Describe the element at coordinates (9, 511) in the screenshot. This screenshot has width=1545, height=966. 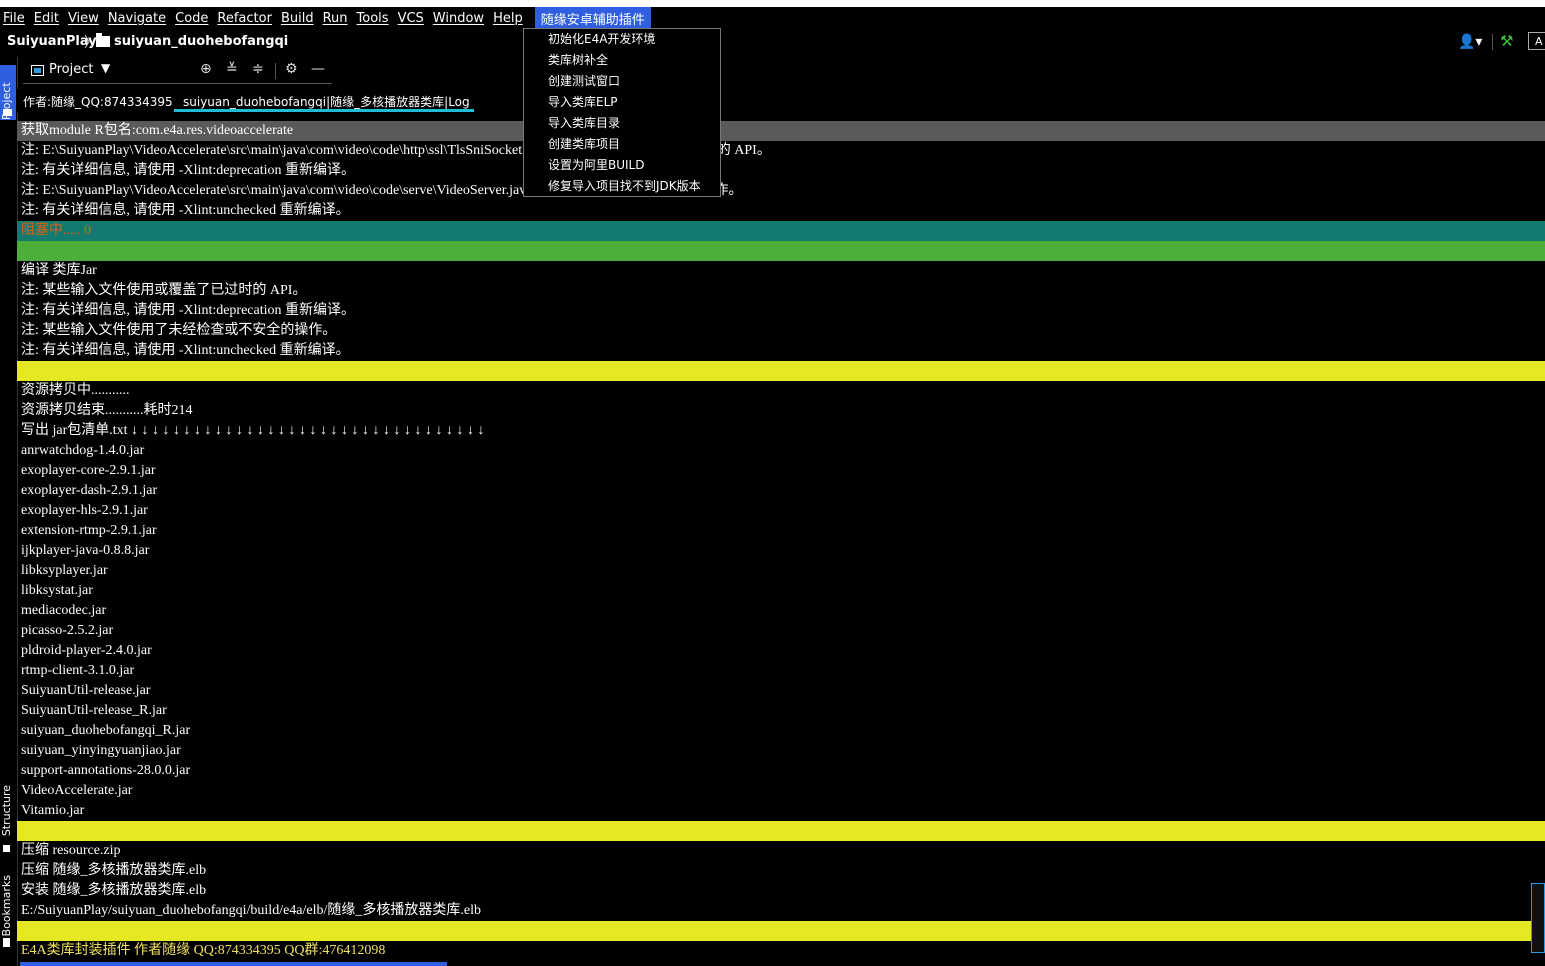
I see `left-tool-strip: Project Structure Bookmarks` at that location.